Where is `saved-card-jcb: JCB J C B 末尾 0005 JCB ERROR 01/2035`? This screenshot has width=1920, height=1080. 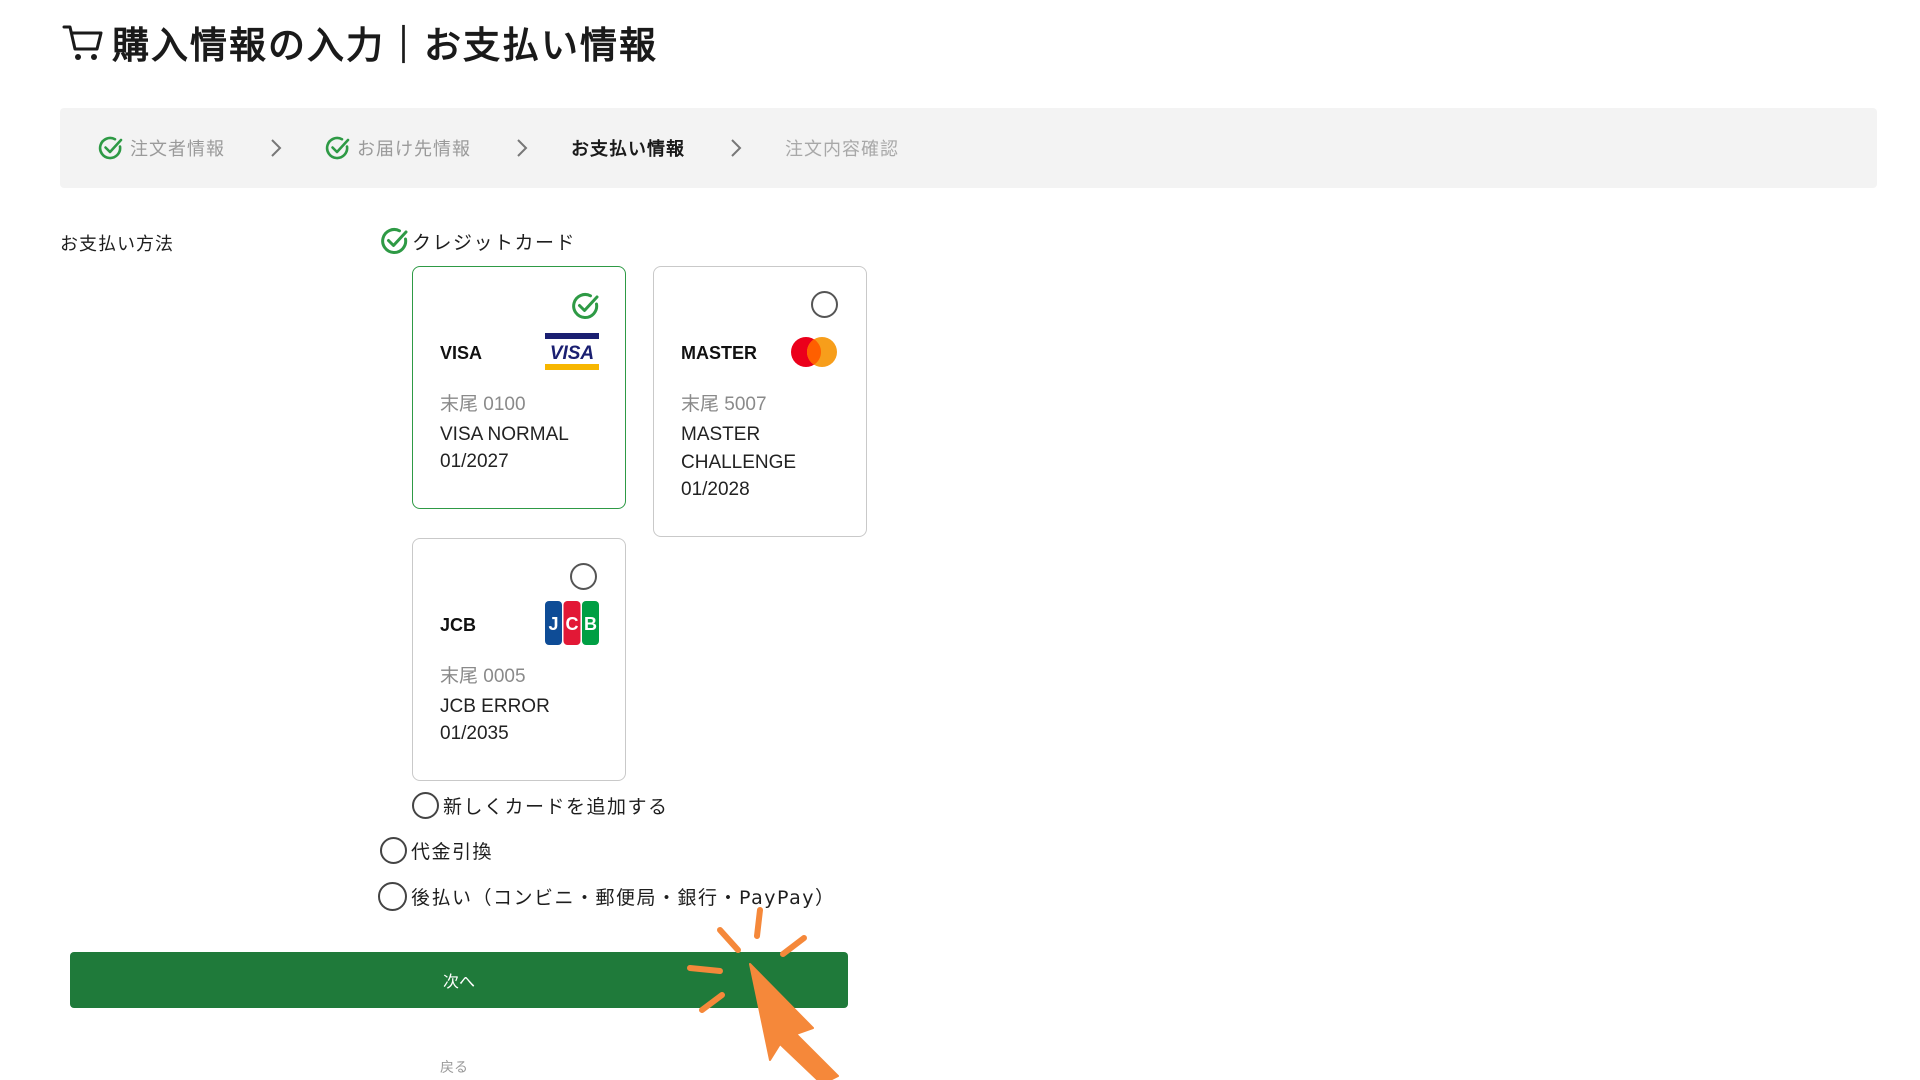 saved-card-jcb: JCB J C B 末尾 0005 JCB ERROR 01/2035 is located at coordinates (519, 659).